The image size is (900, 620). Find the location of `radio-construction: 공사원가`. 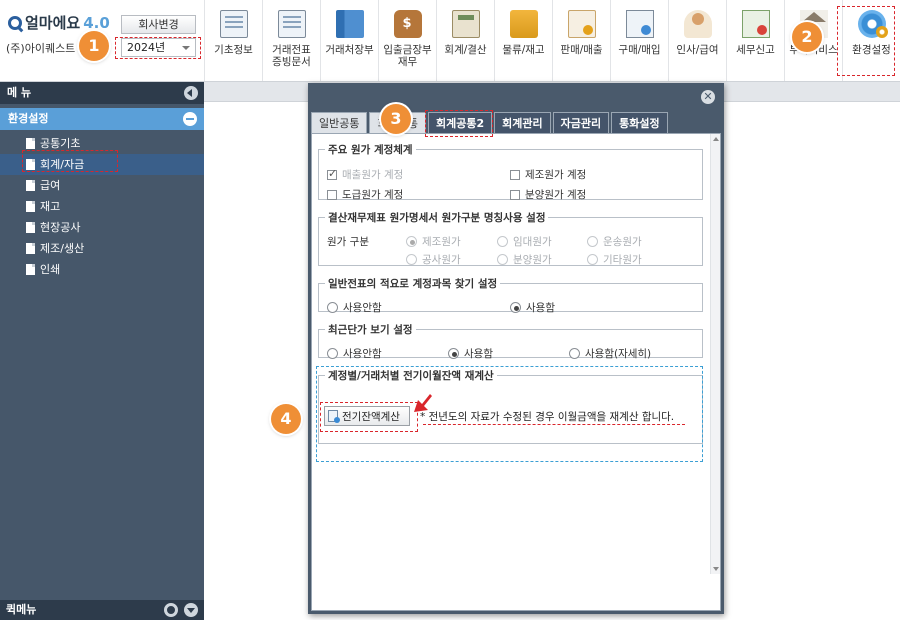

radio-construction: 공사원가 is located at coordinates (433, 259).